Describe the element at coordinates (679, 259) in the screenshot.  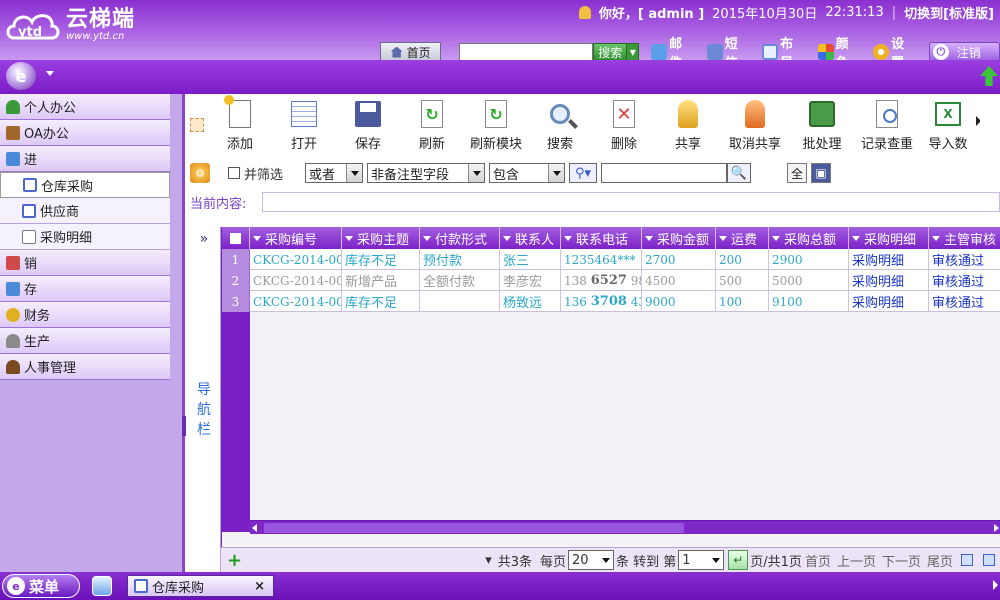
I see `cell-amount: 2700` at that location.